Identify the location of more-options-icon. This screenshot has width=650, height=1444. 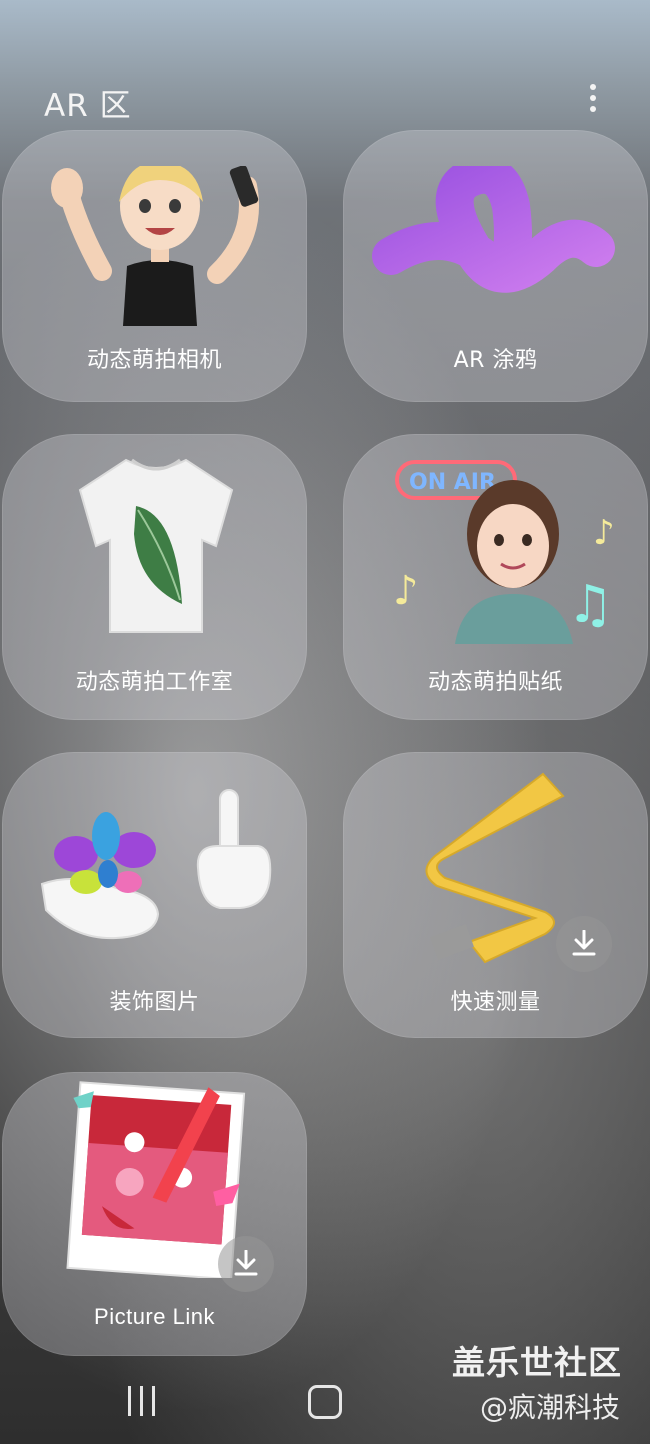
(593, 98).